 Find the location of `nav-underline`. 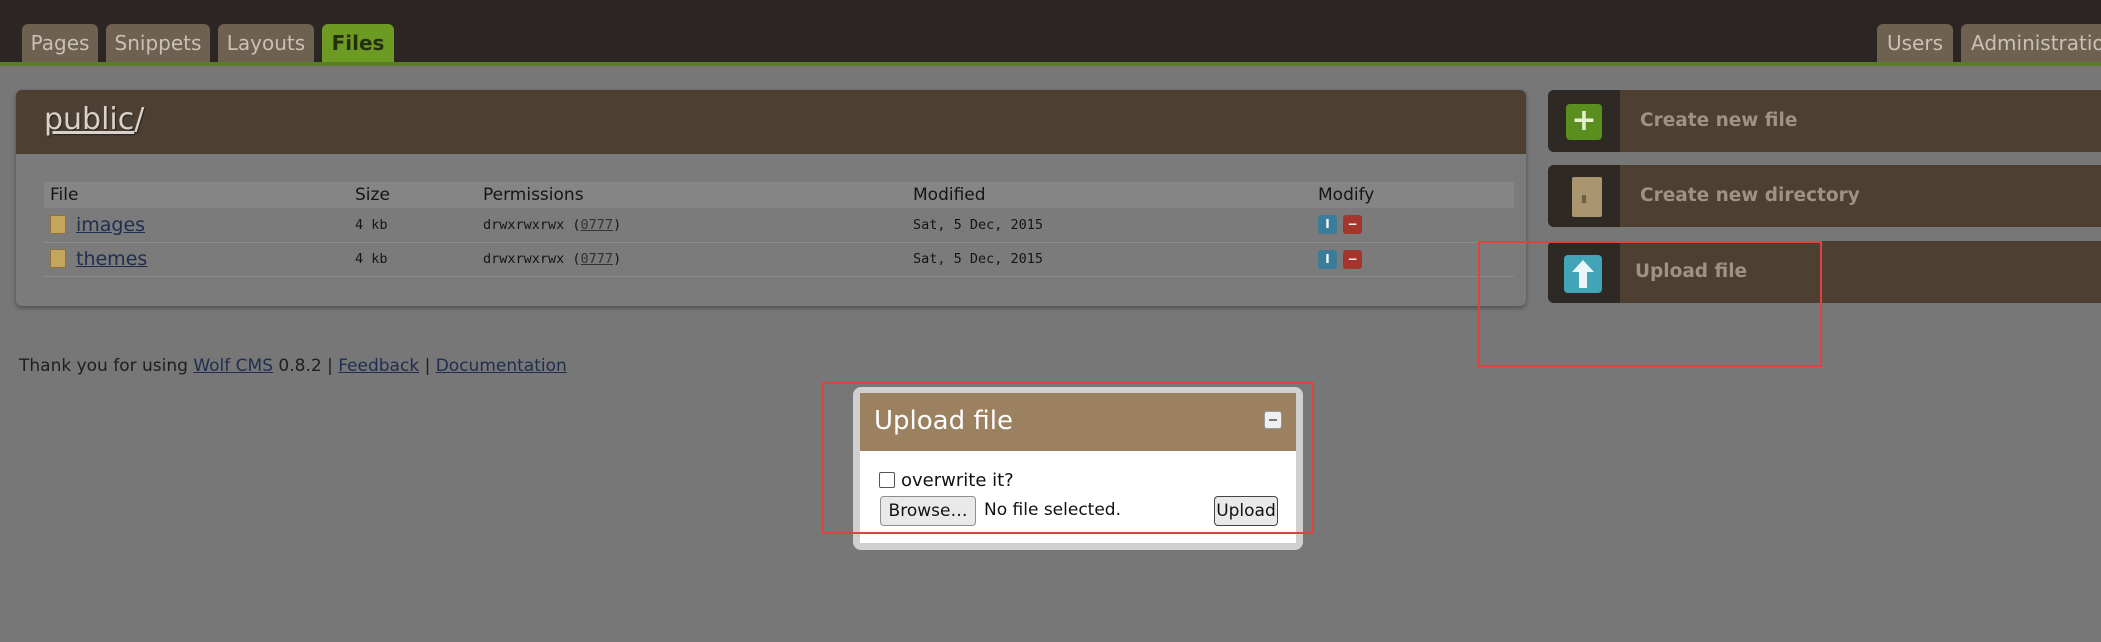

nav-underline is located at coordinates (1050, 64).